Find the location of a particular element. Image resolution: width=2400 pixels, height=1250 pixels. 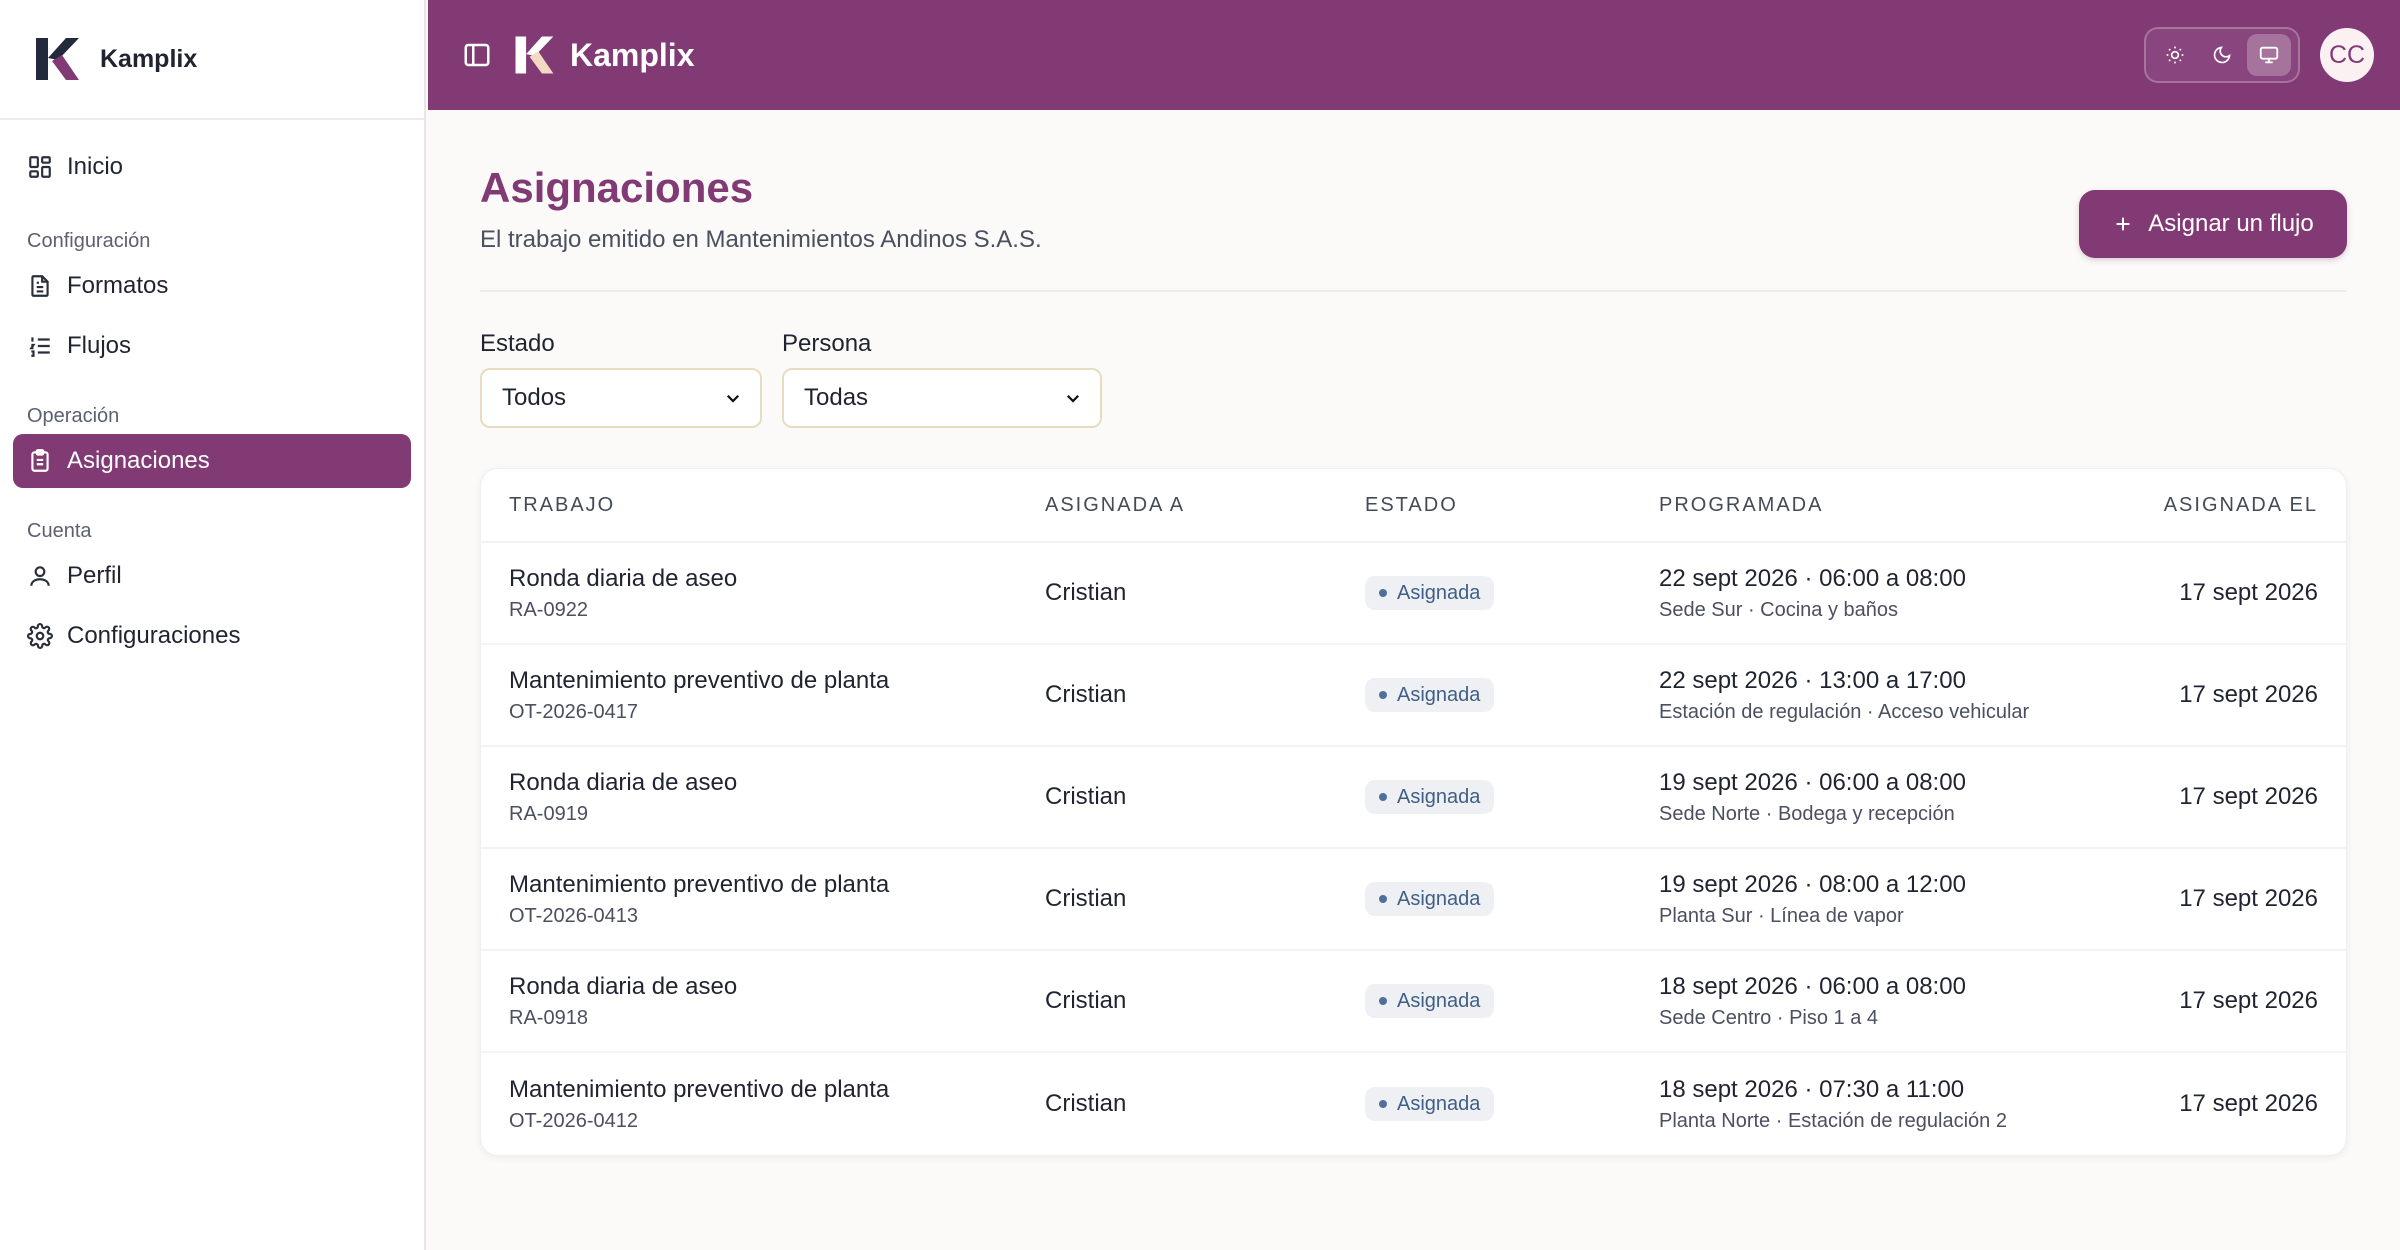

sidebar-item-perfil: Perfil is located at coordinates (212, 576).